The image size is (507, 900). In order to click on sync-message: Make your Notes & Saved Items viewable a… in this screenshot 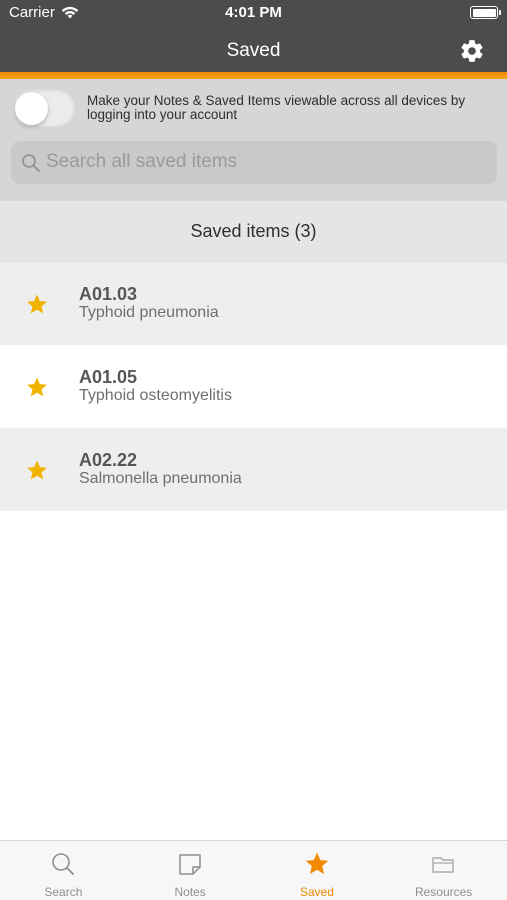, I will do `click(276, 107)`.